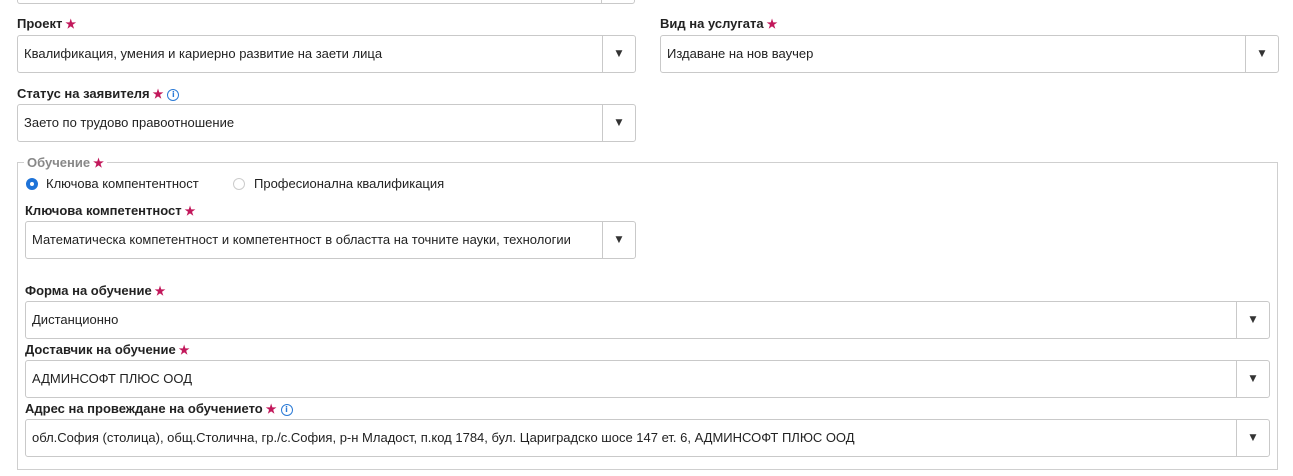 The height and width of the screenshot is (476, 1293). I want to click on service-type-select: Издаване на нов ваучер ▼, so click(969, 54).